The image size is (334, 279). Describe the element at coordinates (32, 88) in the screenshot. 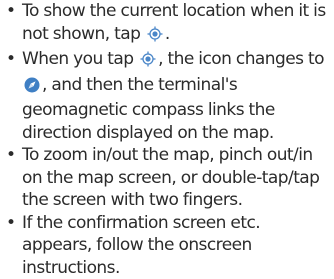

I see `compass-mode-icon` at that location.